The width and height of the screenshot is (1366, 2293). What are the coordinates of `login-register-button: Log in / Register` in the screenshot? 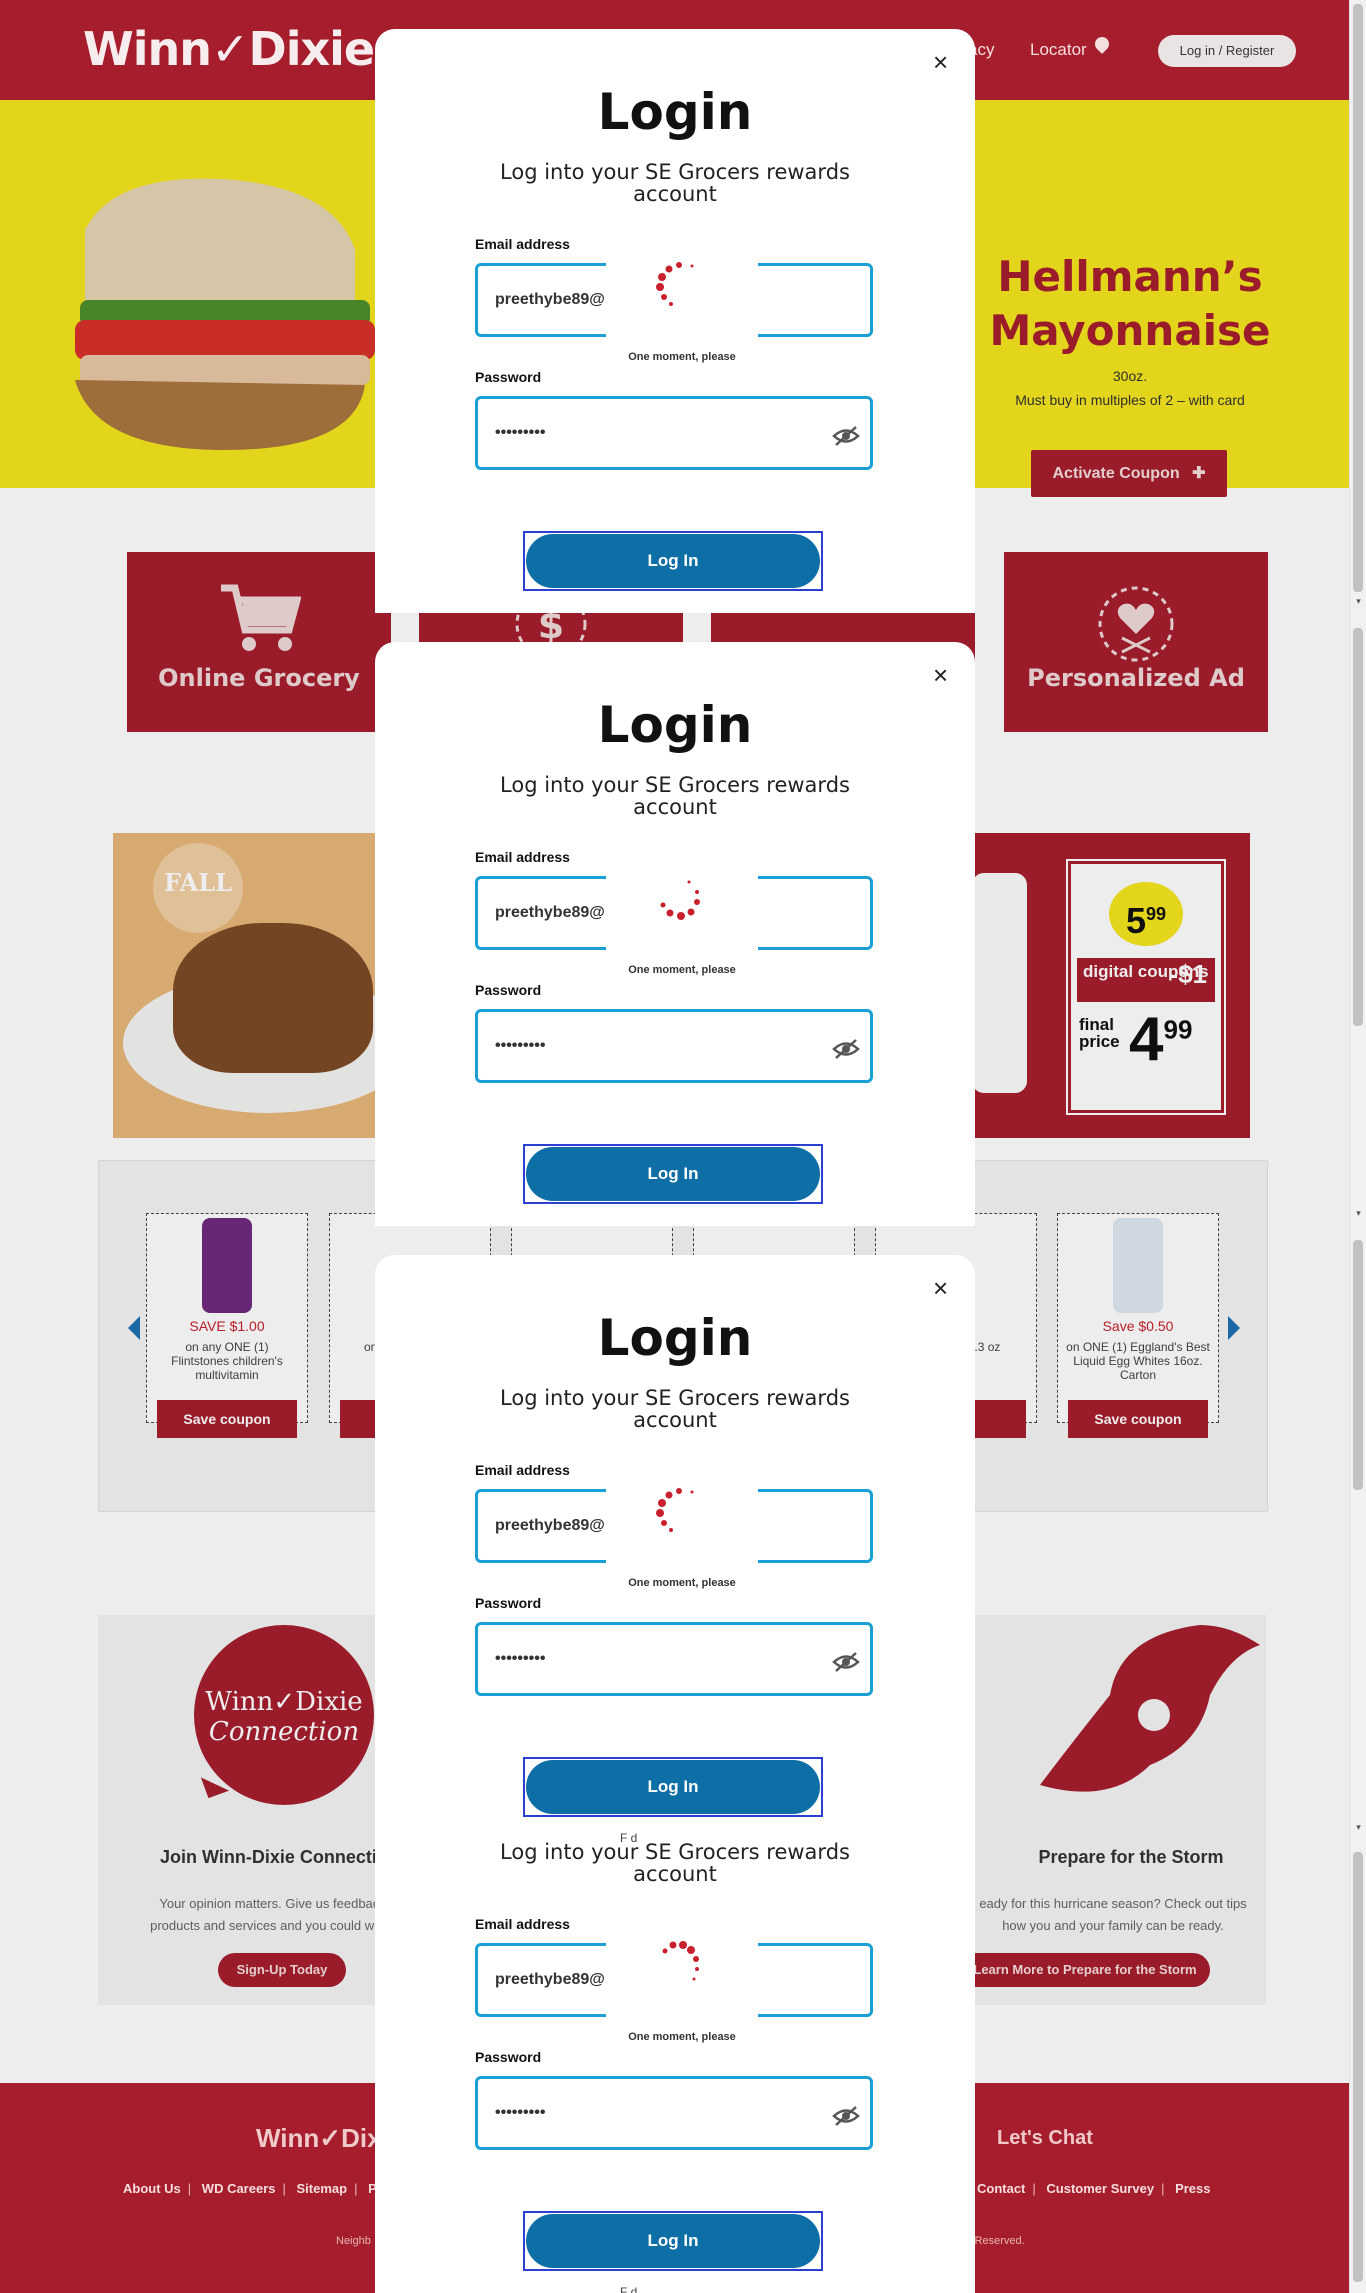 It's located at (1227, 51).